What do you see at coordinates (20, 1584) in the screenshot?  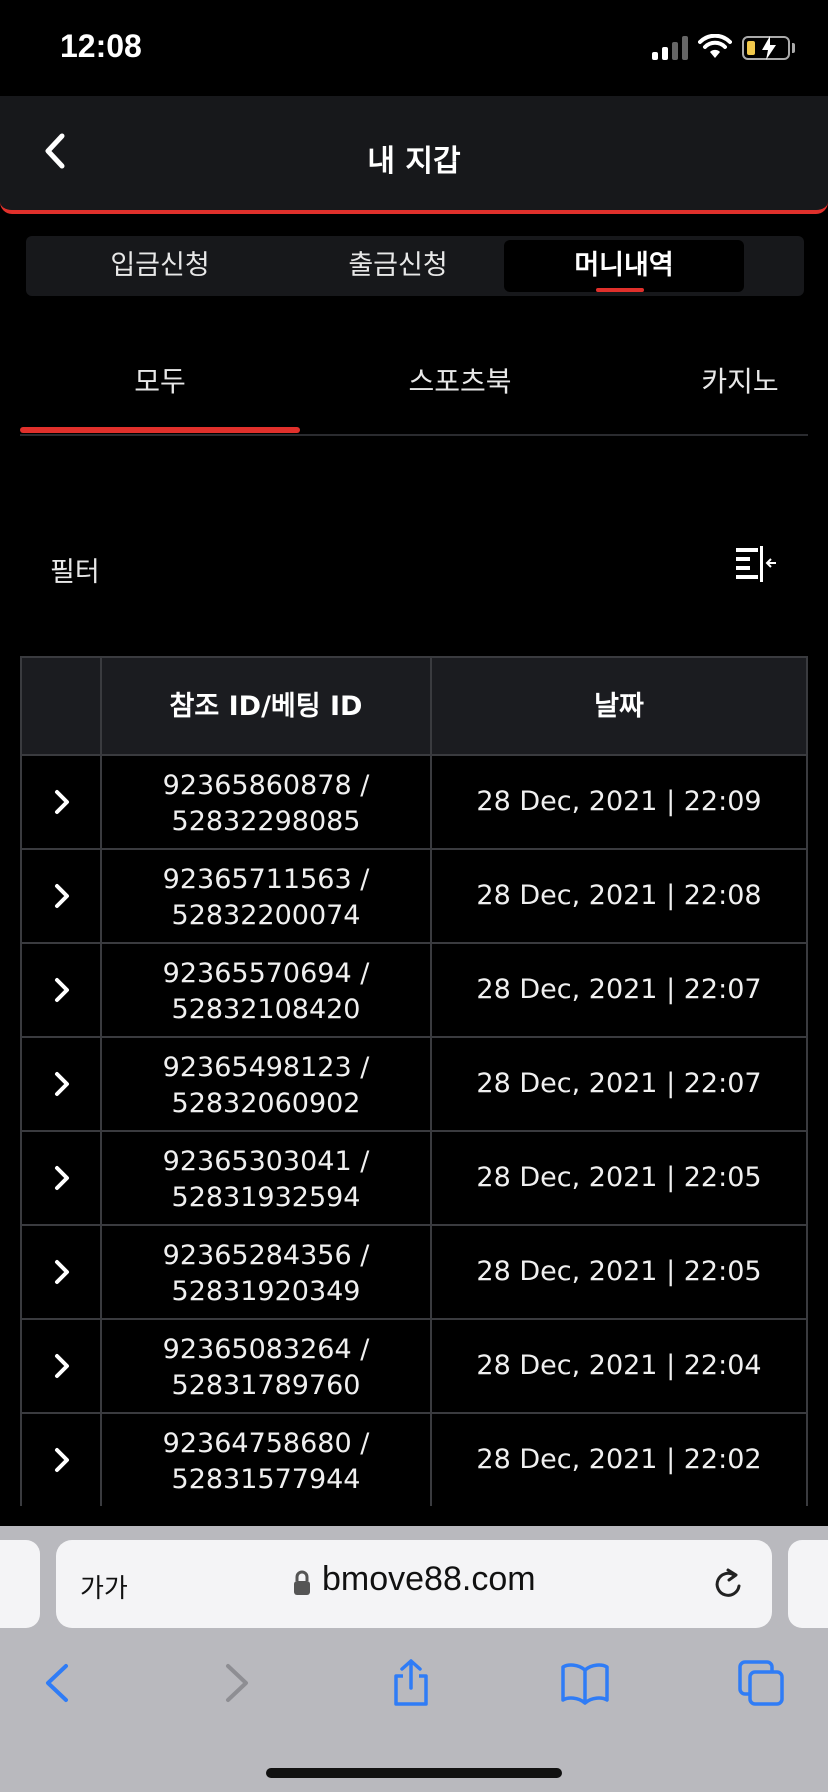 I see `previous-tab-peek` at bounding box center [20, 1584].